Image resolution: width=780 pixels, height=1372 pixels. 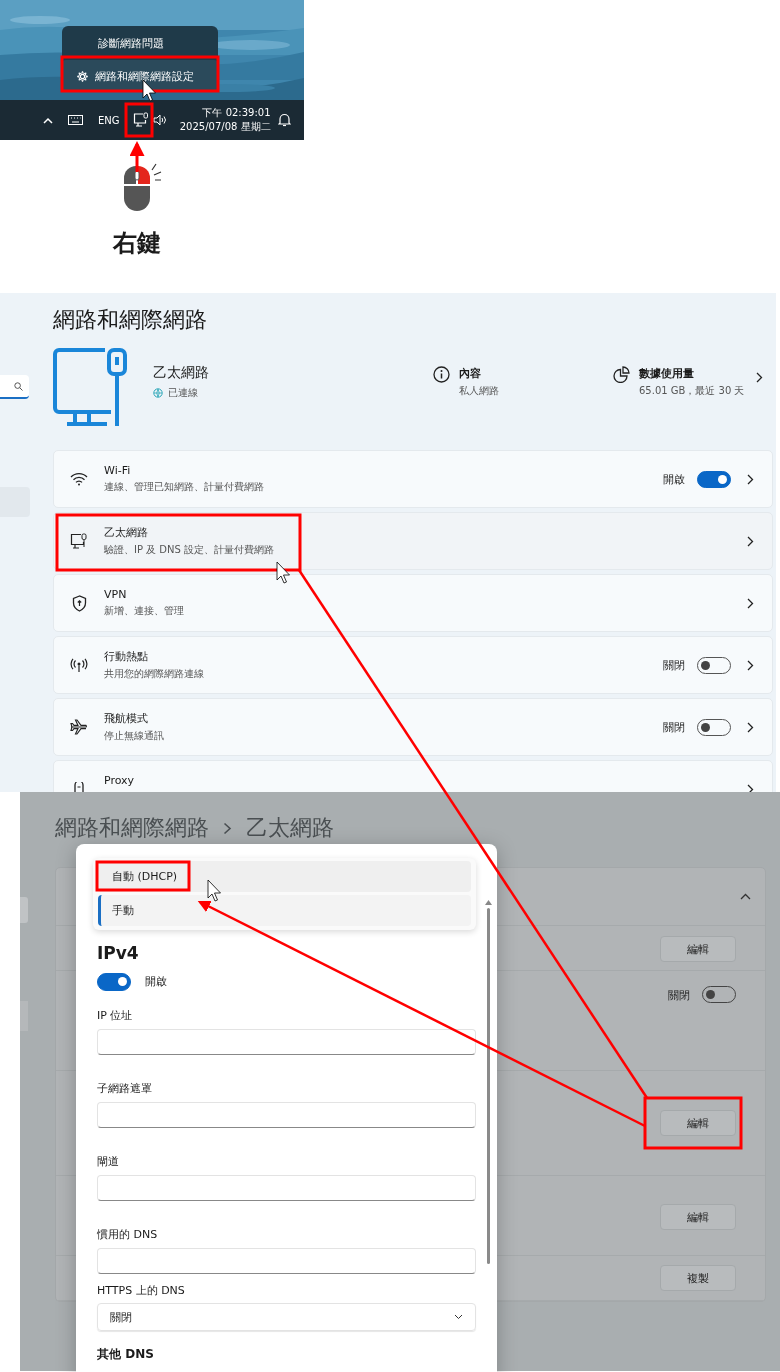 I want to click on properties-link: 內容 私人網路, so click(x=523, y=382).